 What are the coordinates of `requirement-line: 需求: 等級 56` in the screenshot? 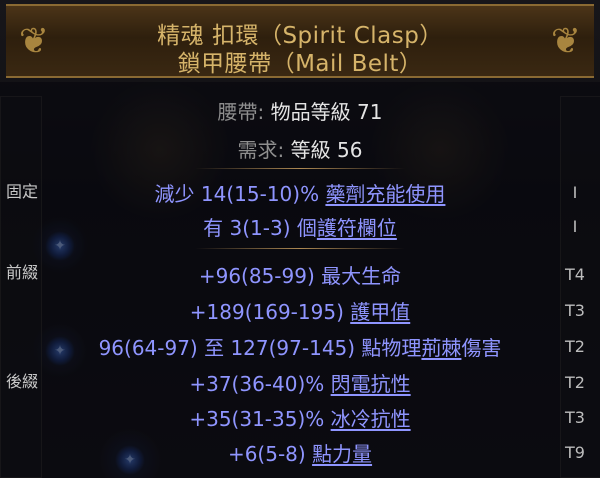 It's located at (300, 148).